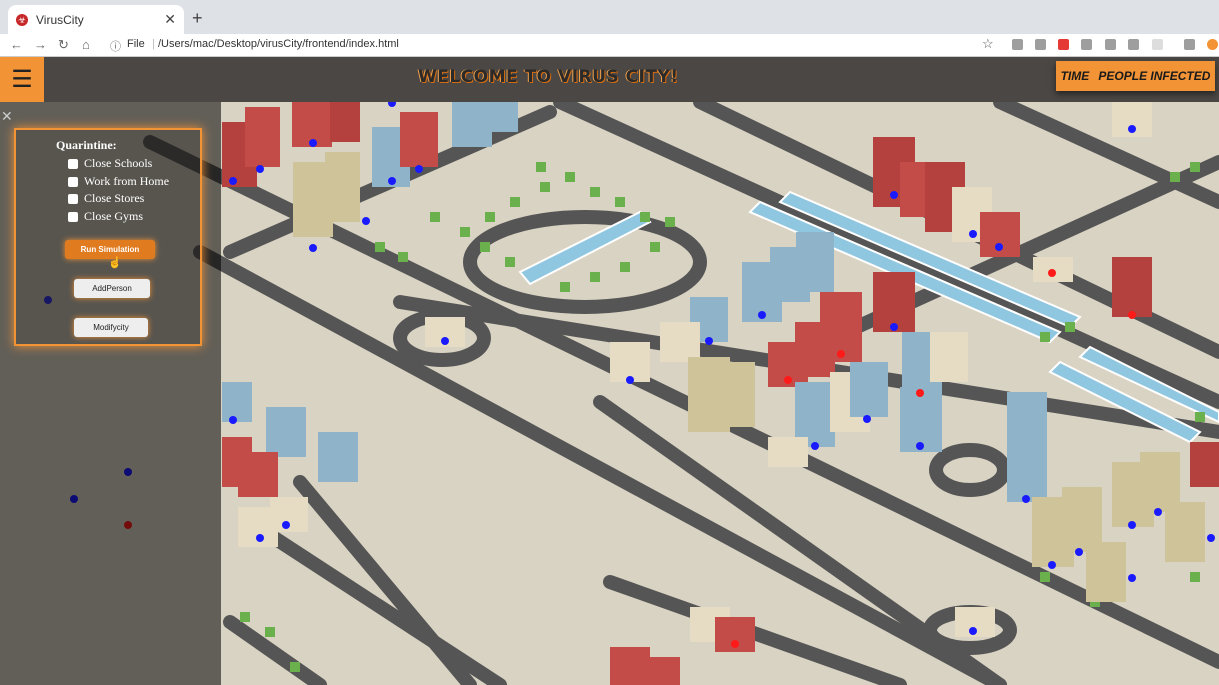  What do you see at coordinates (7, 116) in the screenshot?
I see `close-panel-icon: ✕` at bounding box center [7, 116].